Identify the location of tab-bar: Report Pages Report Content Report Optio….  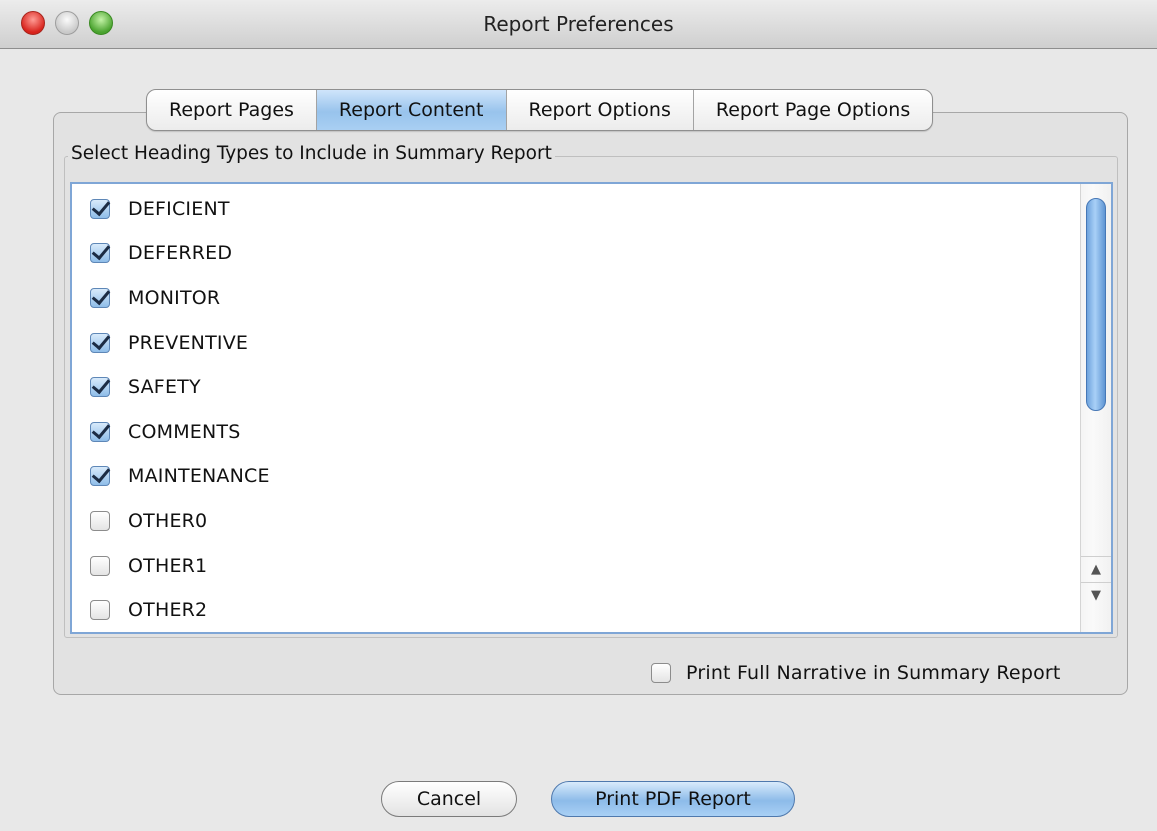
(540, 110).